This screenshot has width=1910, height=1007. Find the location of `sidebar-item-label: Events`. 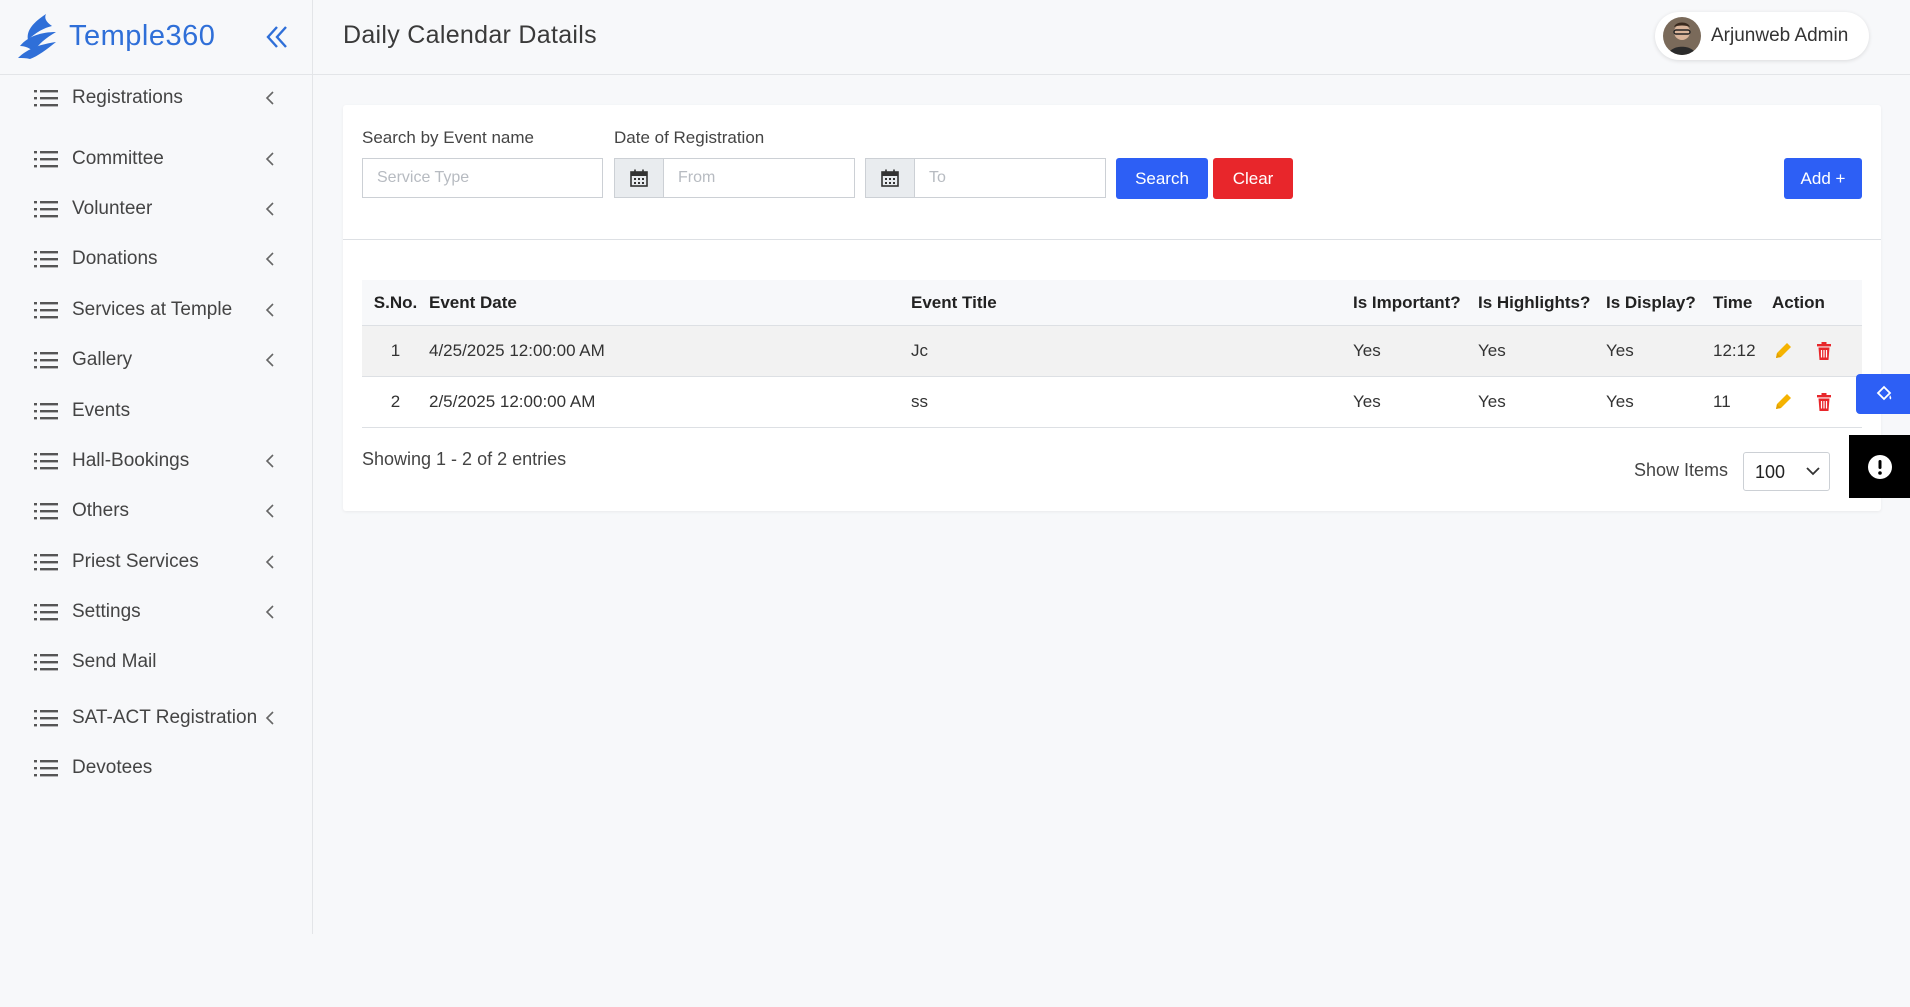

sidebar-item-label: Events is located at coordinates (101, 410).